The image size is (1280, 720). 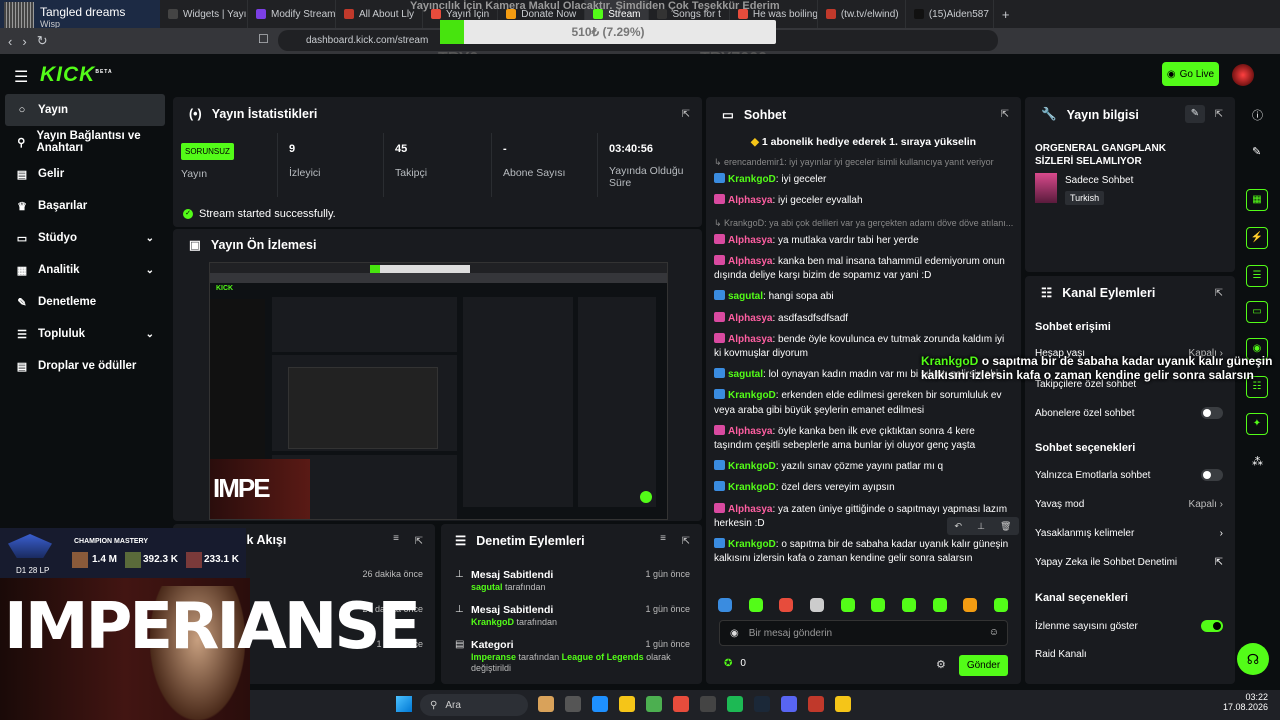 What do you see at coordinates (204, 14) in the screenshot?
I see `browser-tab: Widgets | Yayın` at bounding box center [204, 14].